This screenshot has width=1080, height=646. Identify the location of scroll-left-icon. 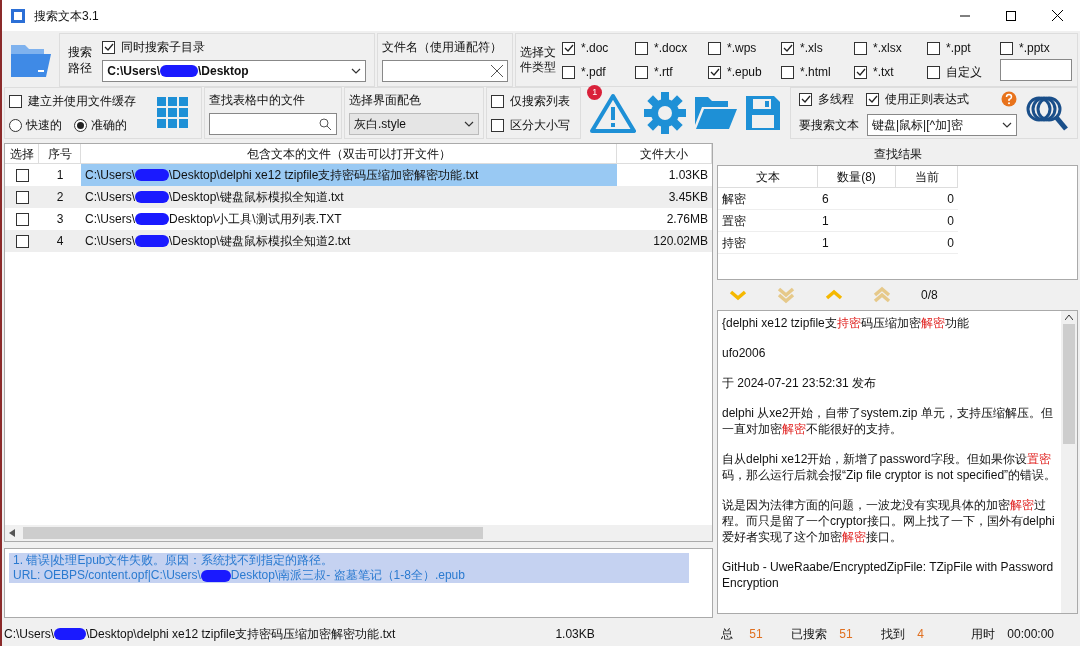
(12, 533).